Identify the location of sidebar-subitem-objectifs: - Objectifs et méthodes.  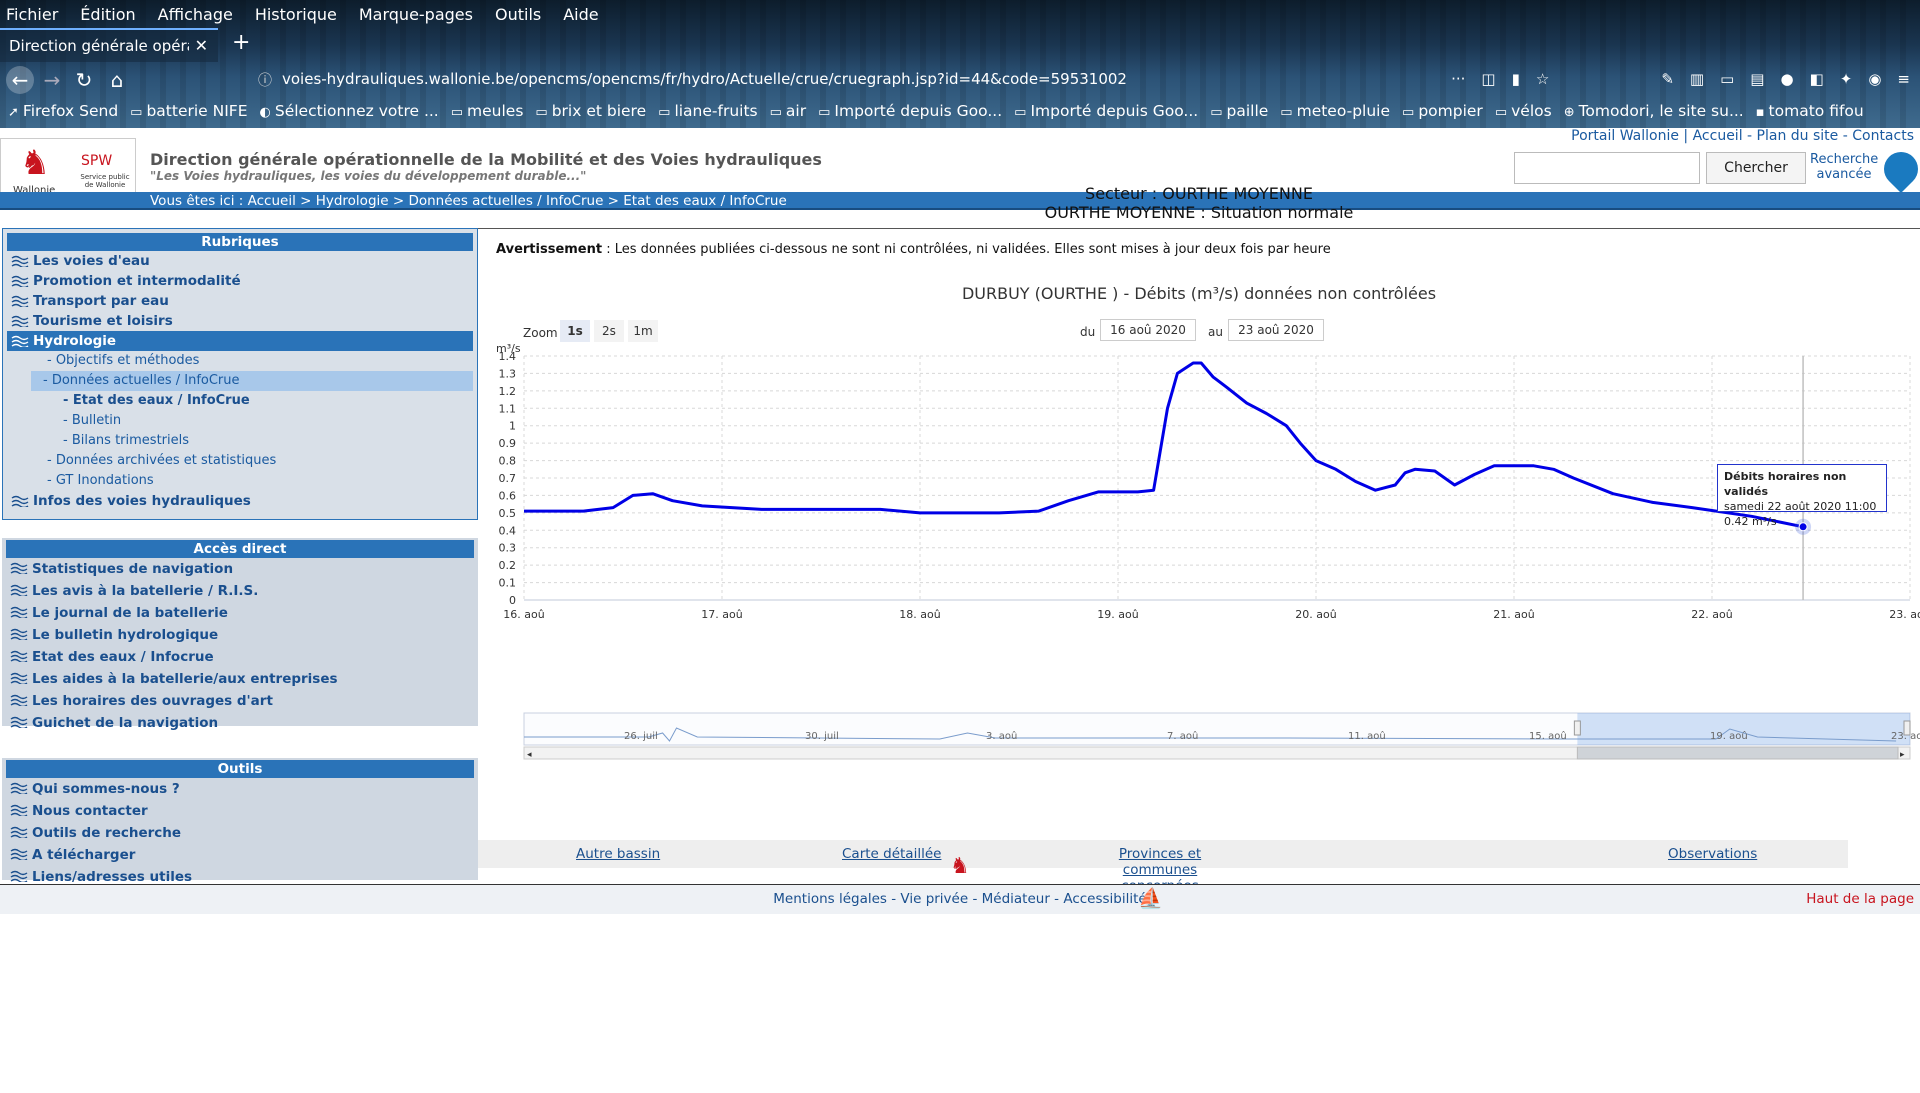
(240, 361).